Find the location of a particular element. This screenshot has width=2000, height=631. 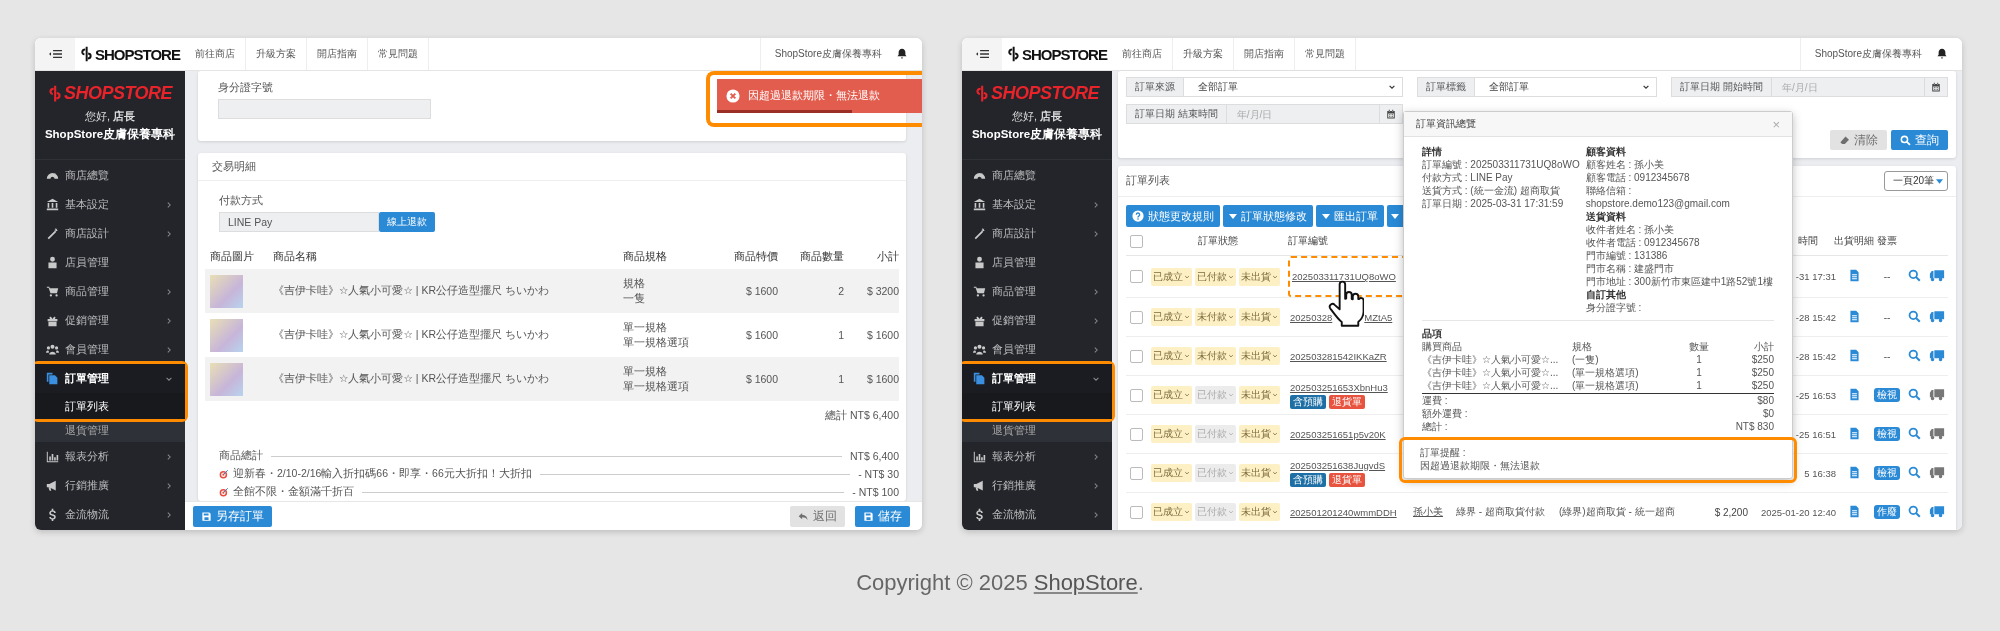

order-number-link: 202501201240wmmDDH is located at coordinates (1343, 512).